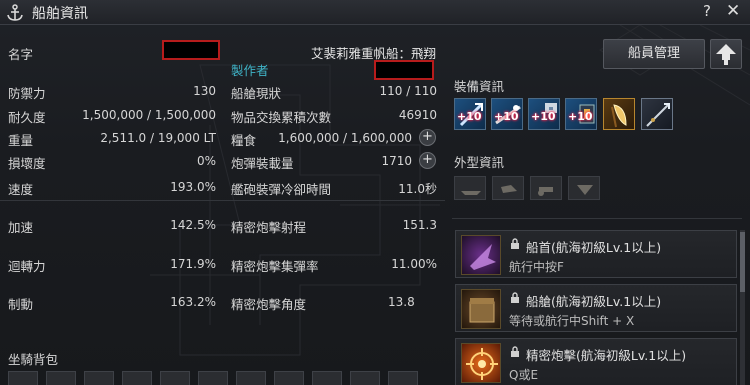  Describe the element at coordinates (191, 50) in the screenshot. I see `ship-name-redacted` at that location.